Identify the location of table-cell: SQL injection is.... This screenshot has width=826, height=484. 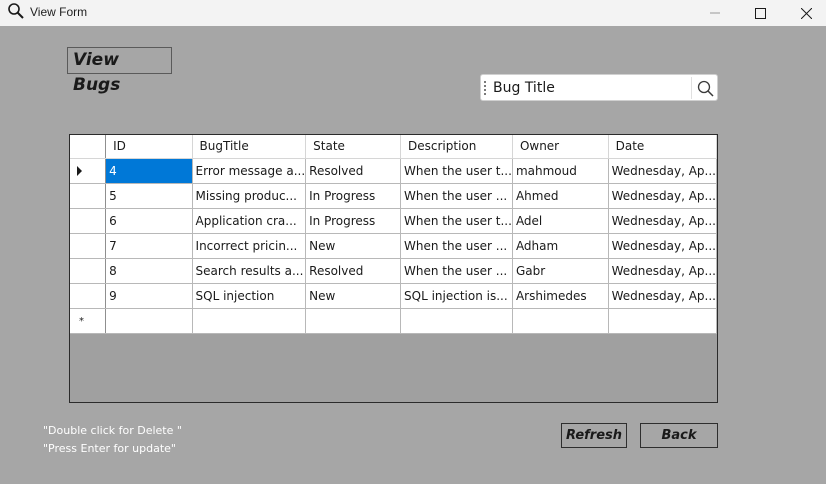
(456, 296).